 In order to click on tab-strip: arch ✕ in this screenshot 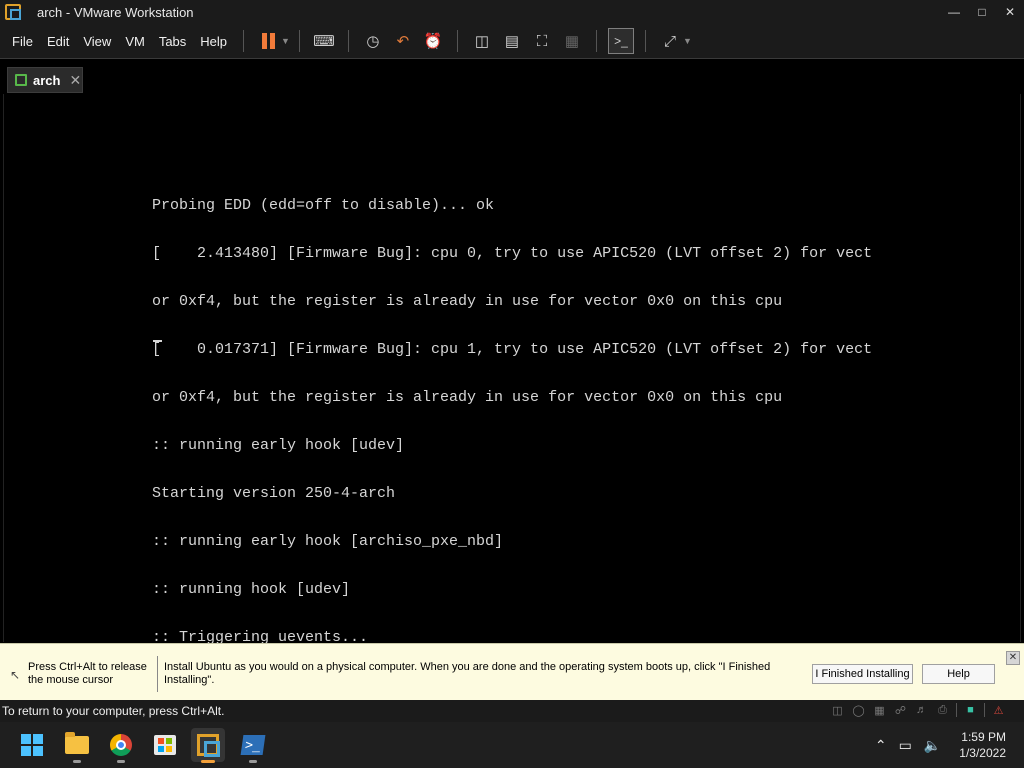, I will do `click(512, 76)`.